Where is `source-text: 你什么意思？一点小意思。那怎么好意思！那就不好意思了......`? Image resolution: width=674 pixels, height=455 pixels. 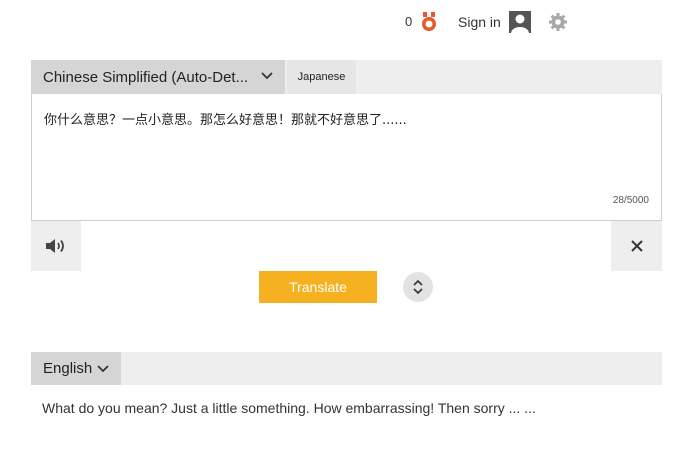 source-text: 你什么意思？一点小意思。那怎么好意思！那就不好意思了...... is located at coordinates (225, 118).